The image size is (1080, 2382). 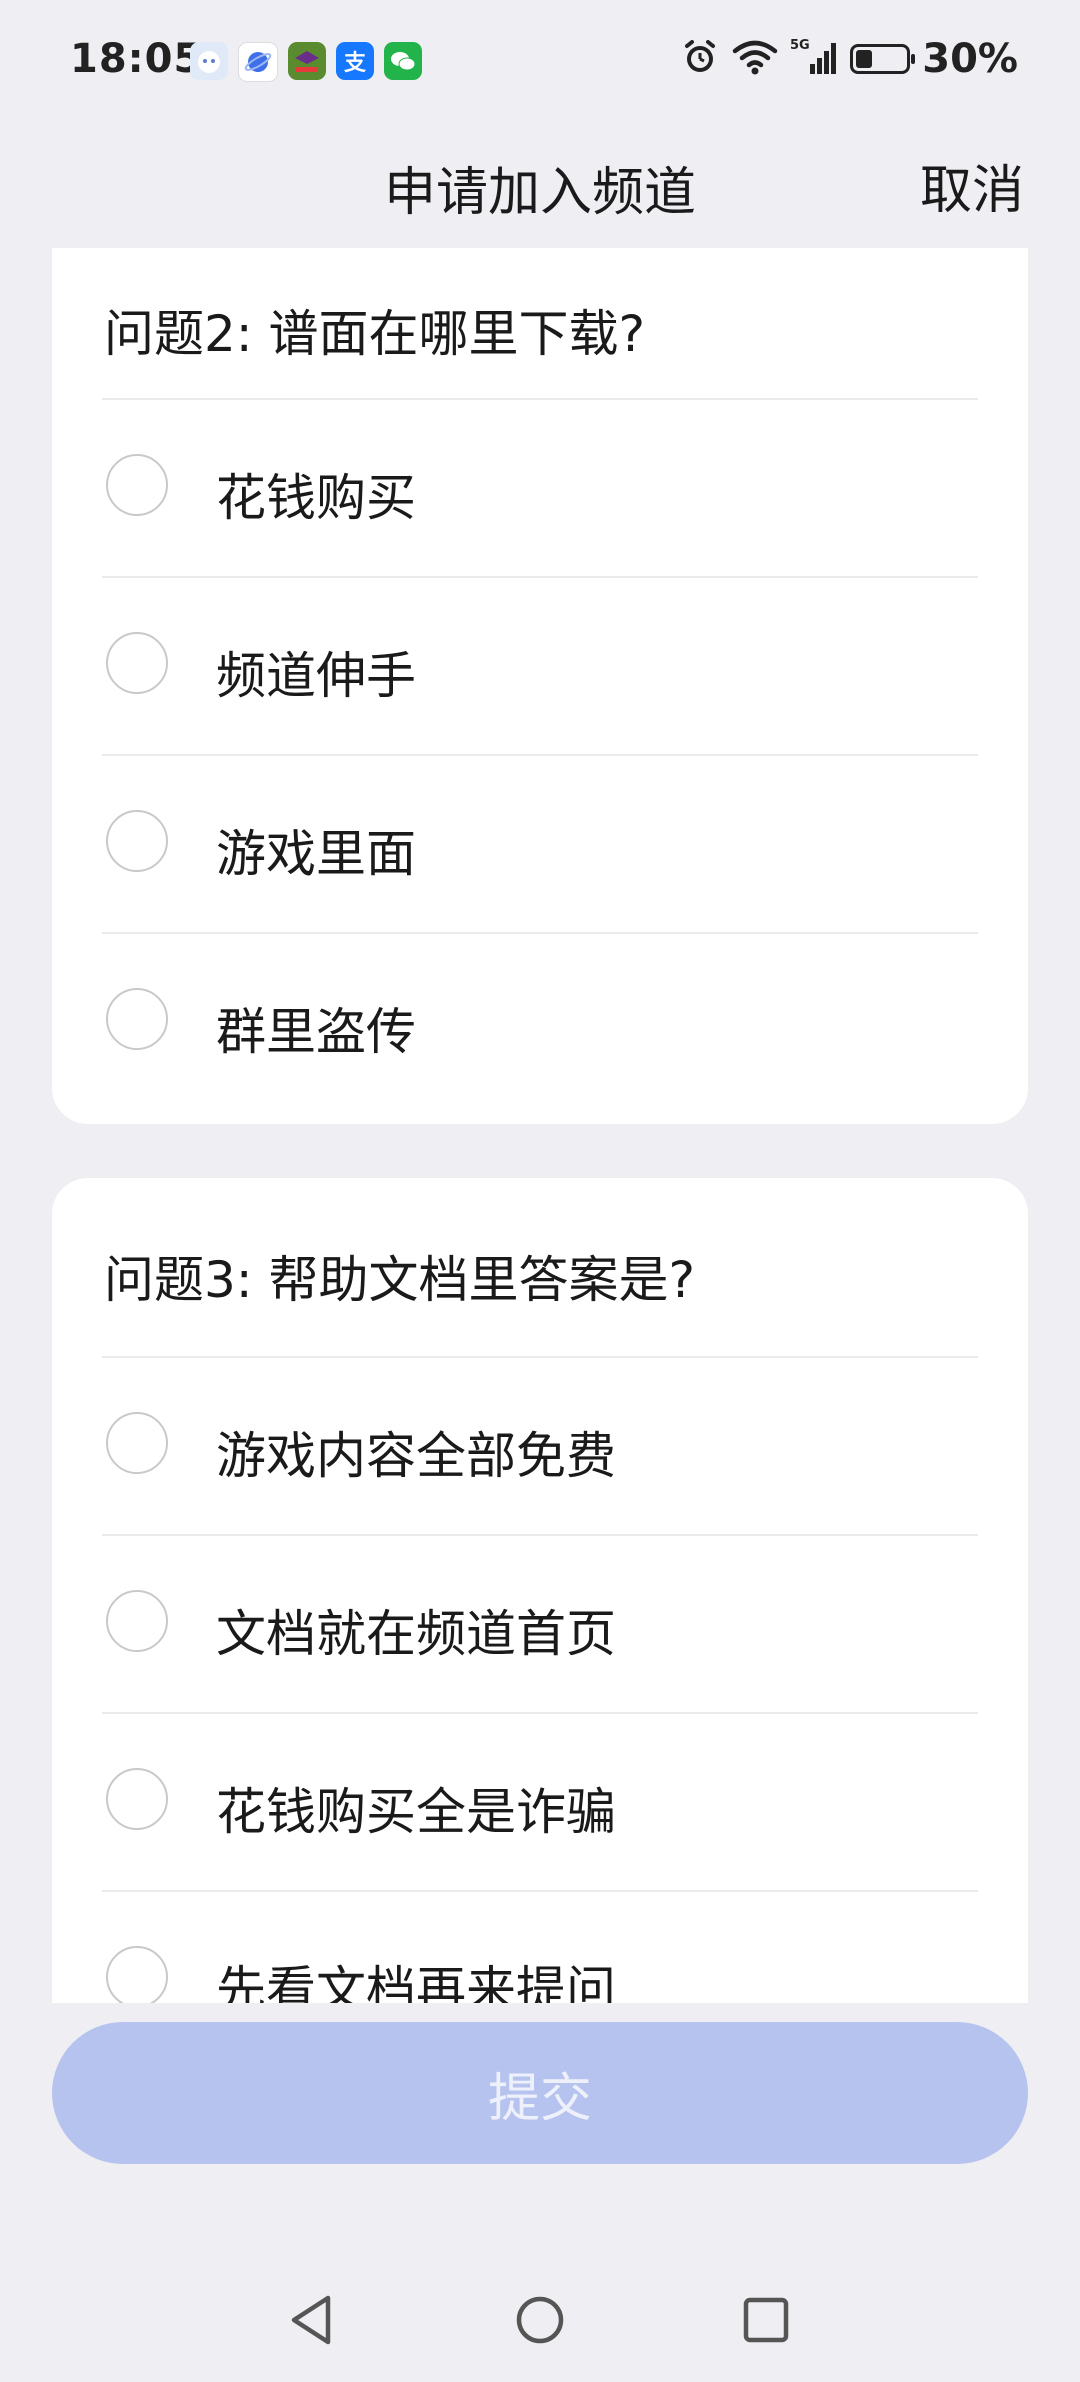 I want to click on option-row: 花钱购买全是诈骗, so click(x=540, y=1802).